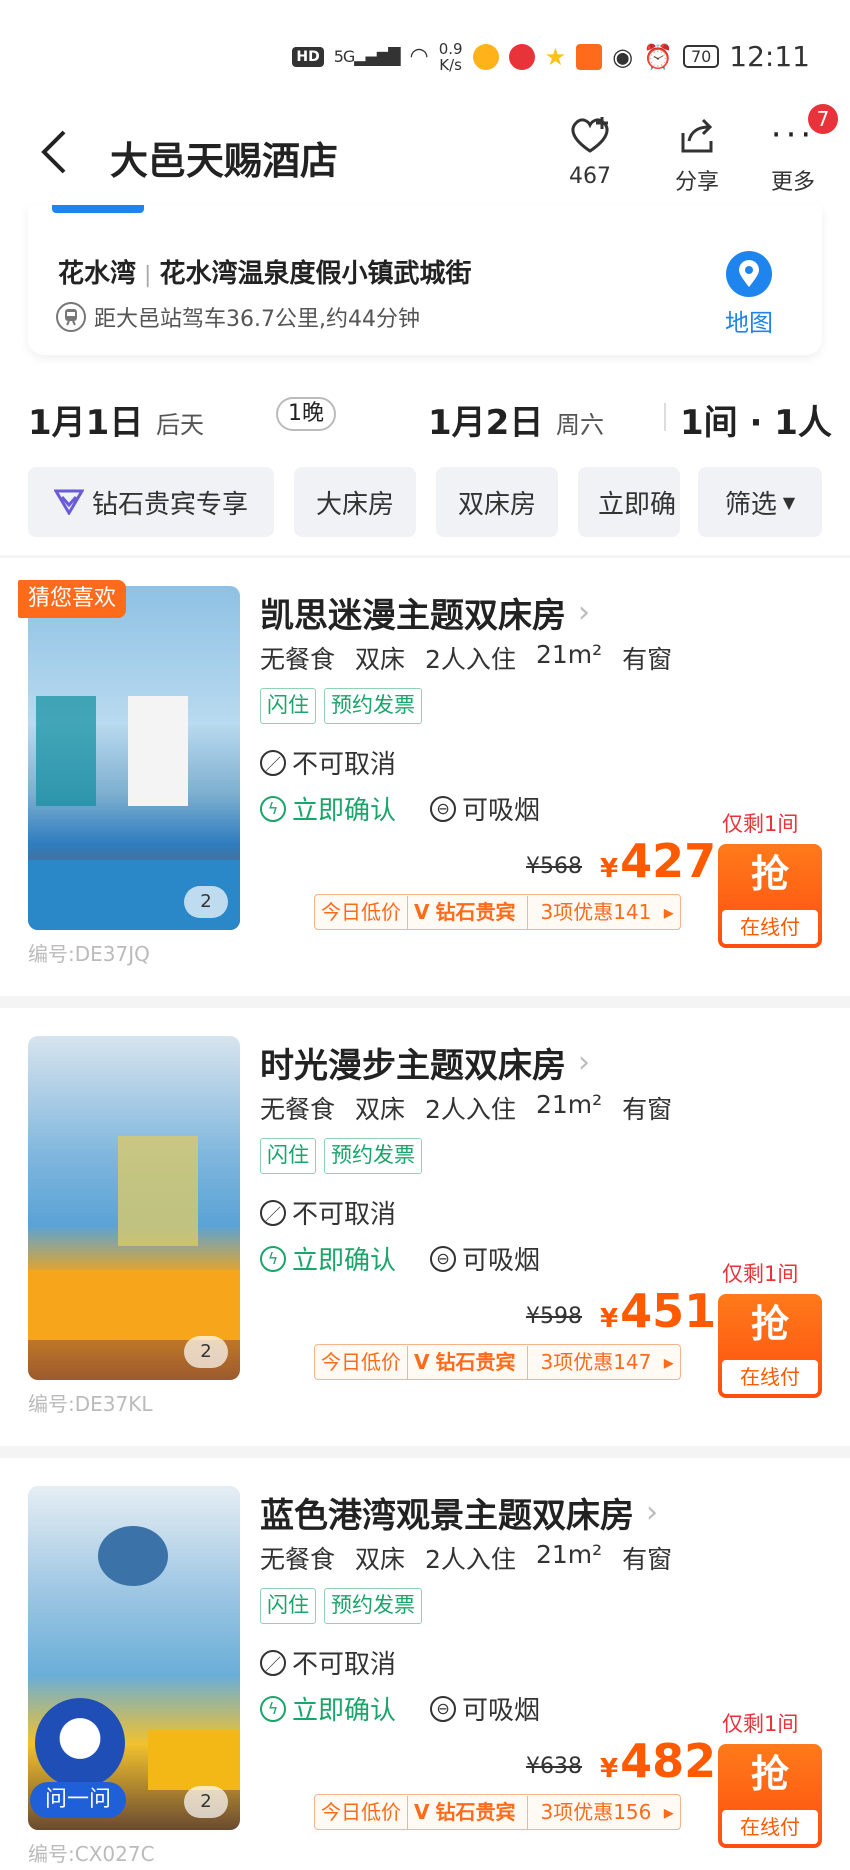 This screenshot has width=850, height=1870. Describe the element at coordinates (603, 1362) in the screenshot. I see `promo-discounts: 3项优惠147 ▸` at that location.